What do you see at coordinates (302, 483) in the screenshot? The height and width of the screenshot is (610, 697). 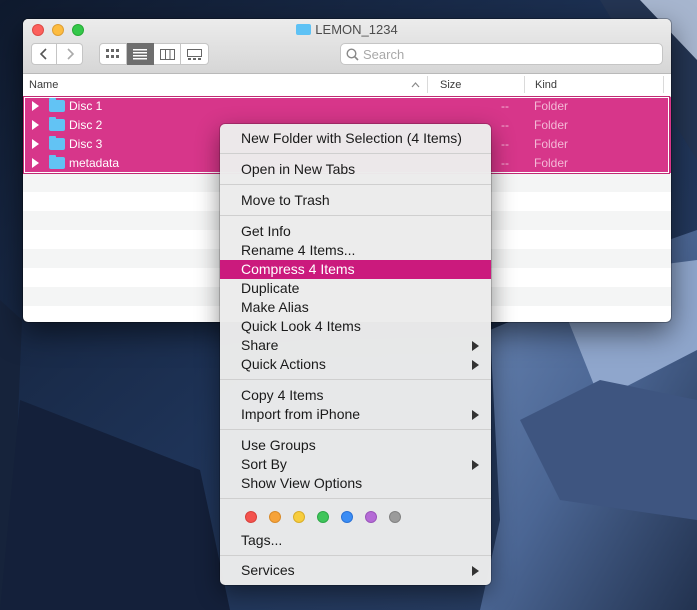 I see `menu-item-label: Show View Options` at bounding box center [302, 483].